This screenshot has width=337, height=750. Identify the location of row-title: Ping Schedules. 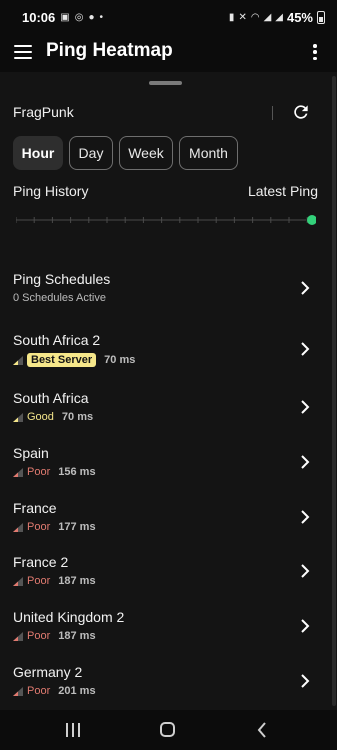
(62, 279).